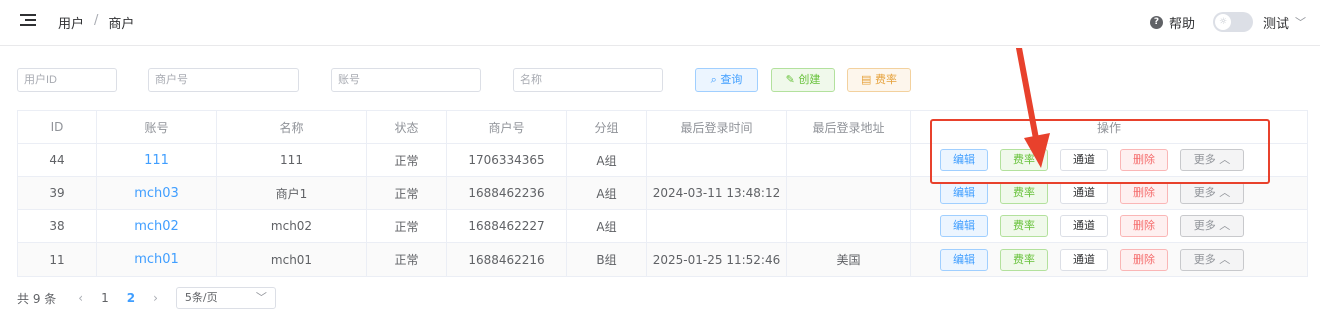 Image resolution: width=1320 pixels, height=326 pixels. What do you see at coordinates (155, 298) in the screenshot?
I see `chevron-right-icon: ›` at bounding box center [155, 298].